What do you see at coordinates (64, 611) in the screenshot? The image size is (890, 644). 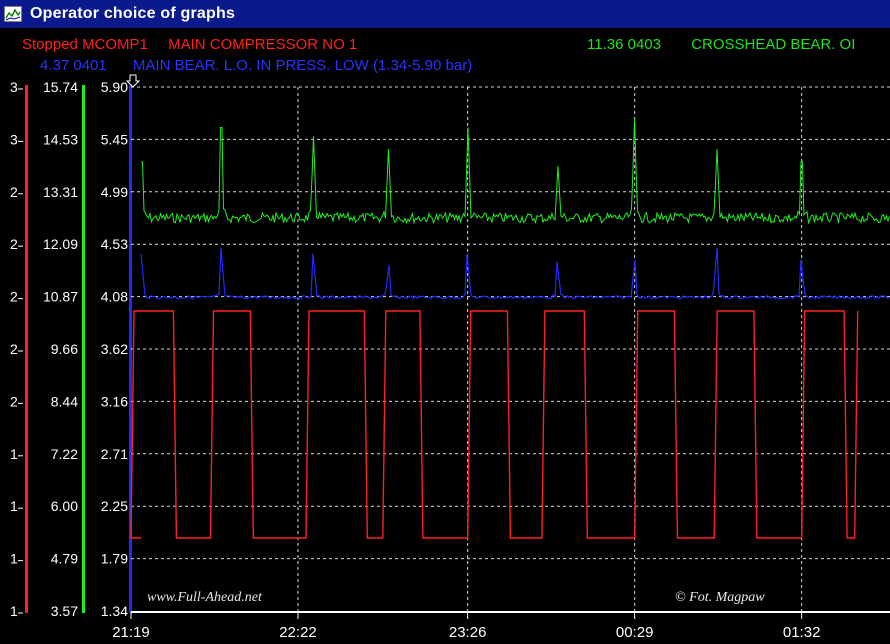 I see `green-scale-label: 3.57` at bounding box center [64, 611].